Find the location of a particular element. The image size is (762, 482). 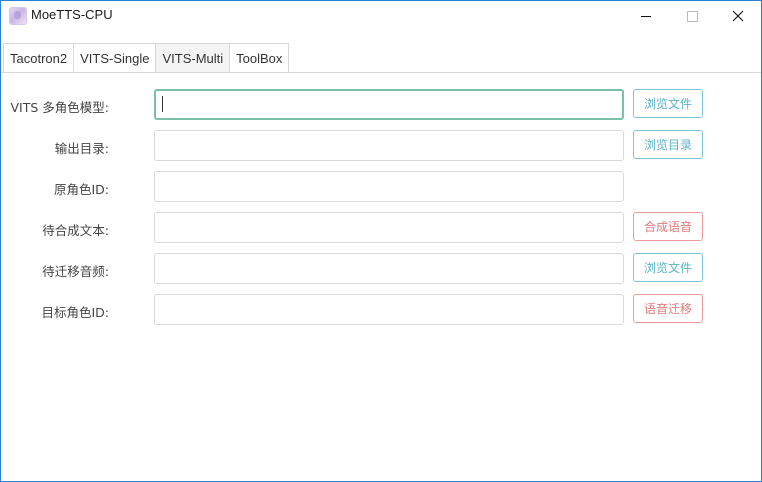

text-caret is located at coordinates (162, 104).